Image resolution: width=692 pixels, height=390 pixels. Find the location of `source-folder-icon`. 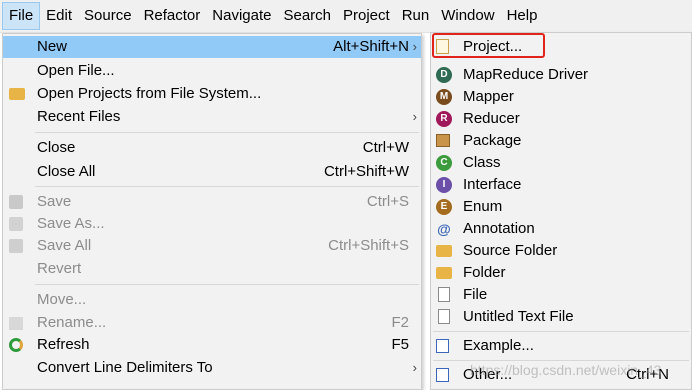

source-folder-icon is located at coordinates (444, 251).